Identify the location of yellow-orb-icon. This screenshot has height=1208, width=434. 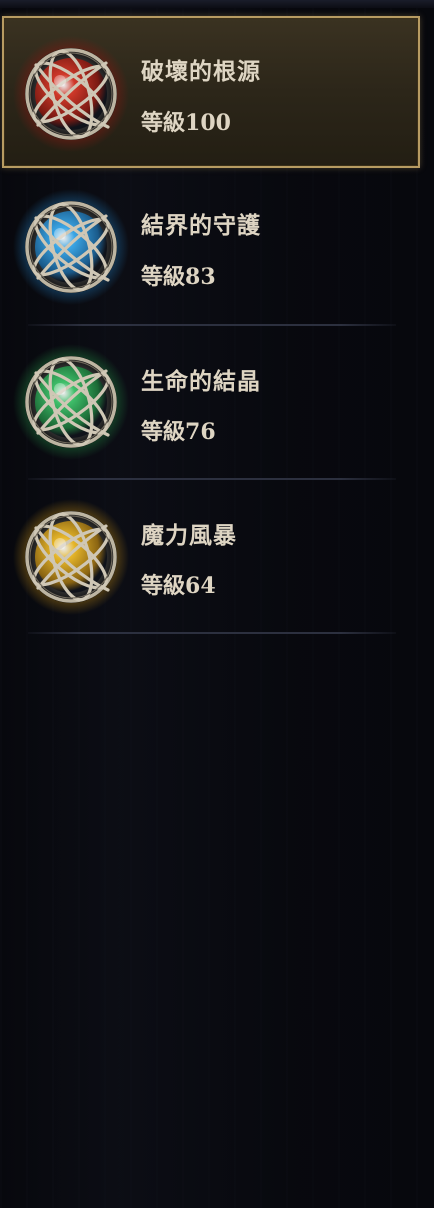
(71, 557).